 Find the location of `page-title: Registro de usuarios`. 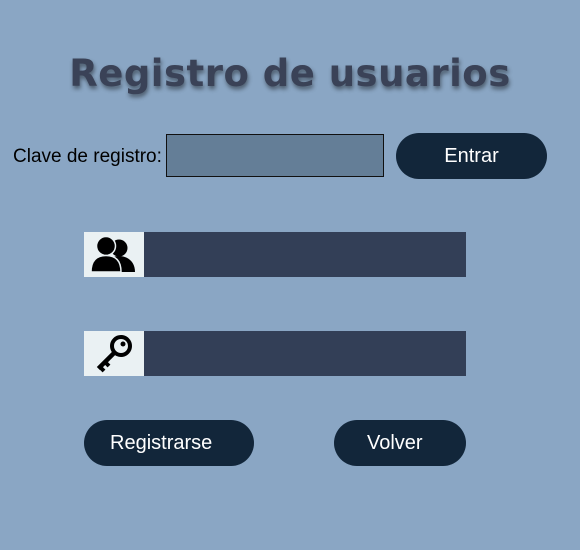

page-title: Registro de usuarios is located at coordinates (290, 73).